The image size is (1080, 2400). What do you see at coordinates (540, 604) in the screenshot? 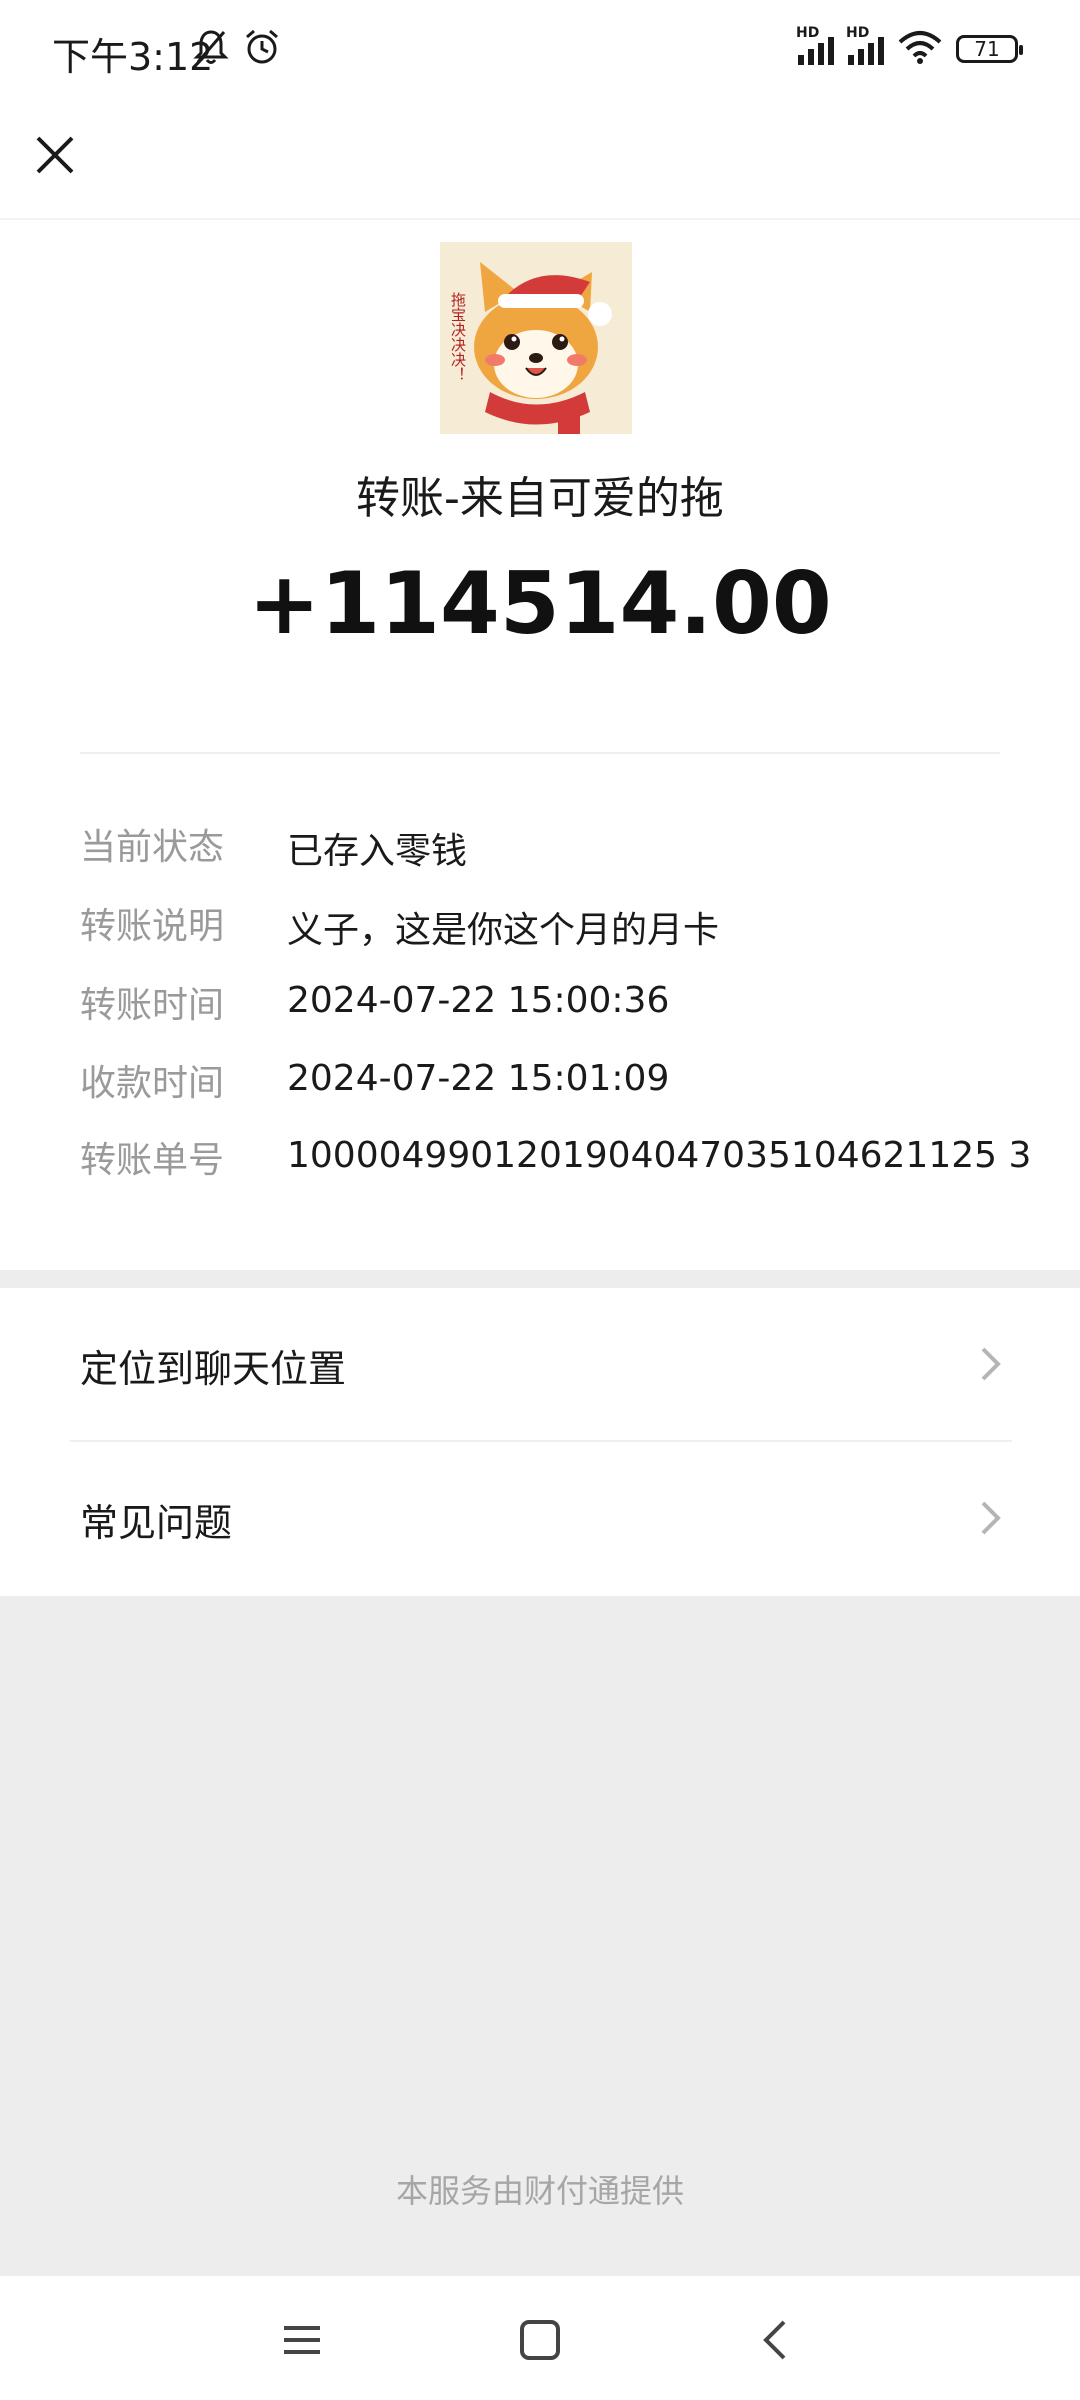
I see `transfer-amount: +114514.00` at bounding box center [540, 604].